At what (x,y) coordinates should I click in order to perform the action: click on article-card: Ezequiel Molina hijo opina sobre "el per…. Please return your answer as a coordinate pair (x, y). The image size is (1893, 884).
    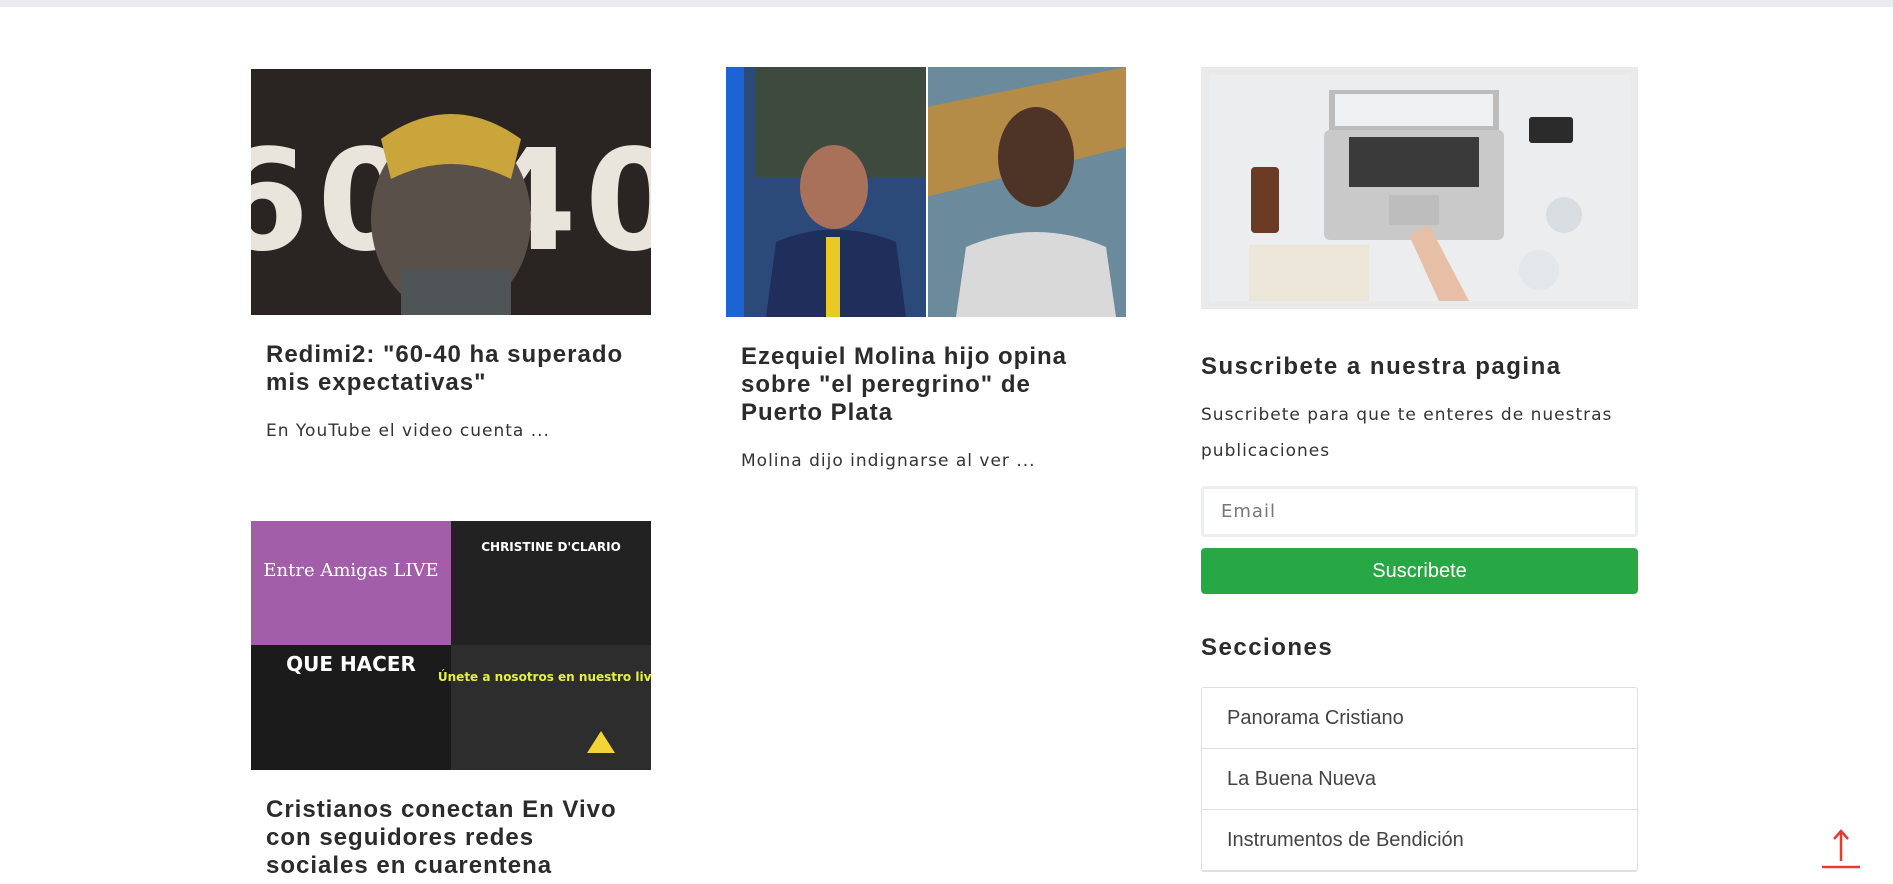
    Looking at the image, I should click on (926, 269).